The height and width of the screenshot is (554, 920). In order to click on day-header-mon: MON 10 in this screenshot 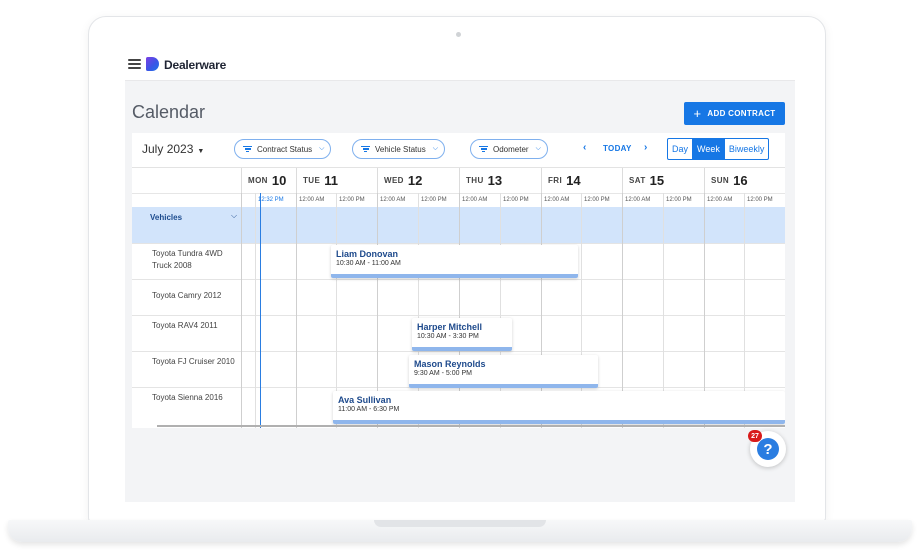, I will do `click(268, 180)`.